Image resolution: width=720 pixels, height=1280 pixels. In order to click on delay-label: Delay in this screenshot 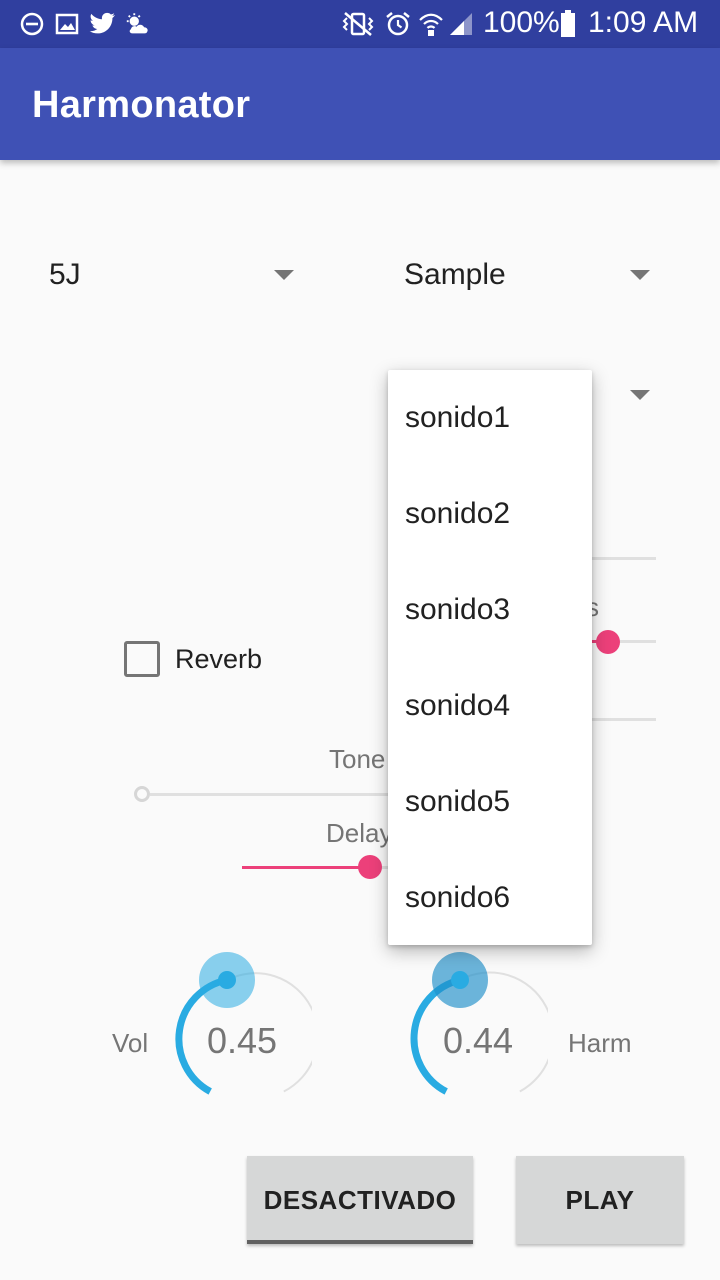, I will do `click(359, 833)`.